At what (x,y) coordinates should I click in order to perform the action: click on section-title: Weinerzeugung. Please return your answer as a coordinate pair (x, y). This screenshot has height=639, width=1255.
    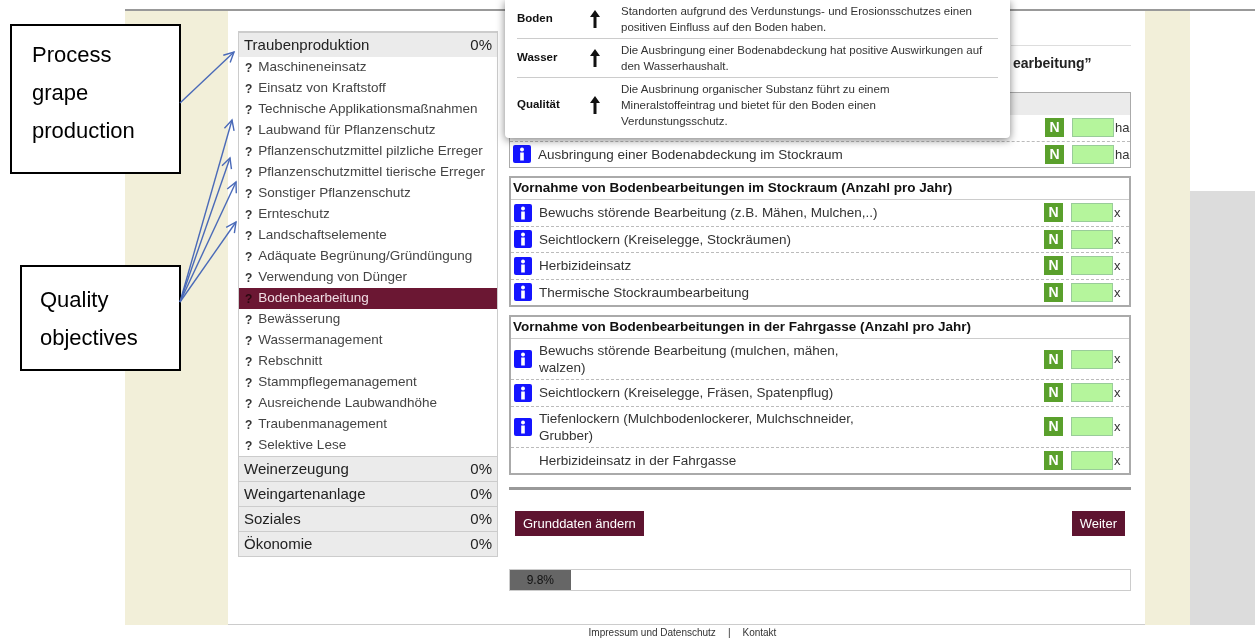
    Looking at the image, I should click on (296, 468).